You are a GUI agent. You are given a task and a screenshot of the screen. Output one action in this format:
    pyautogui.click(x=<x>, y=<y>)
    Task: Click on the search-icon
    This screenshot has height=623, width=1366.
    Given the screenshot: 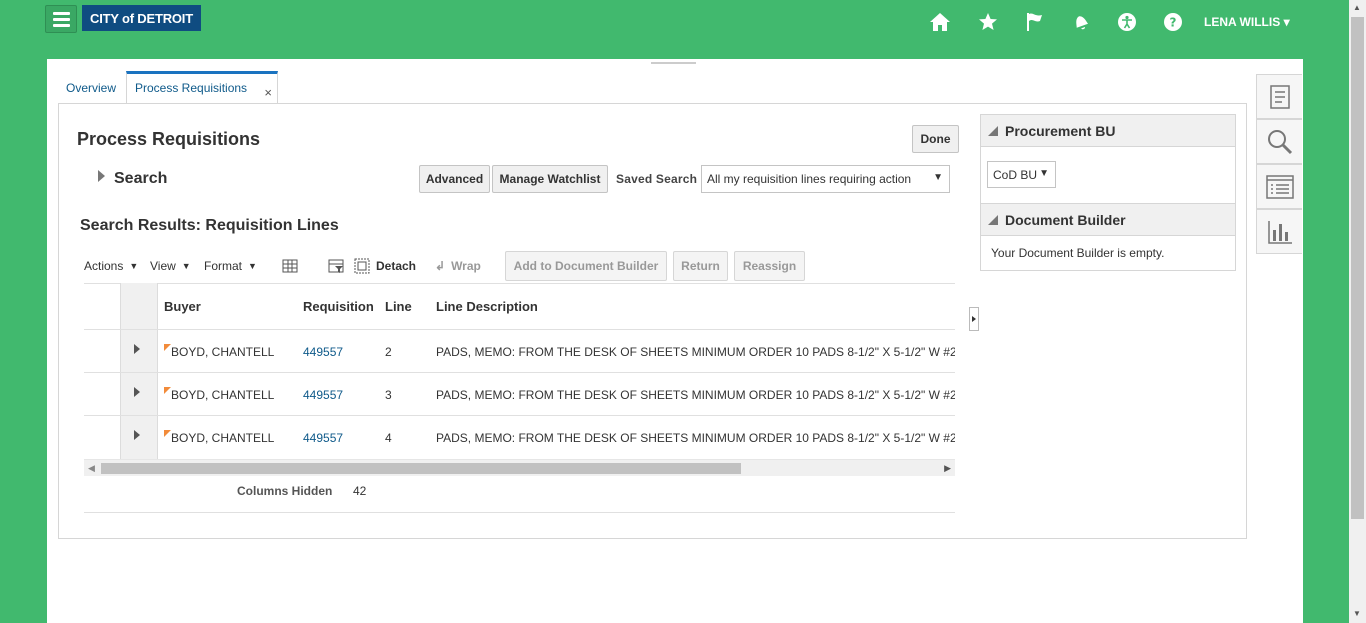 What is the action you would take?
    pyautogui.click(x=1279, y=141)
    